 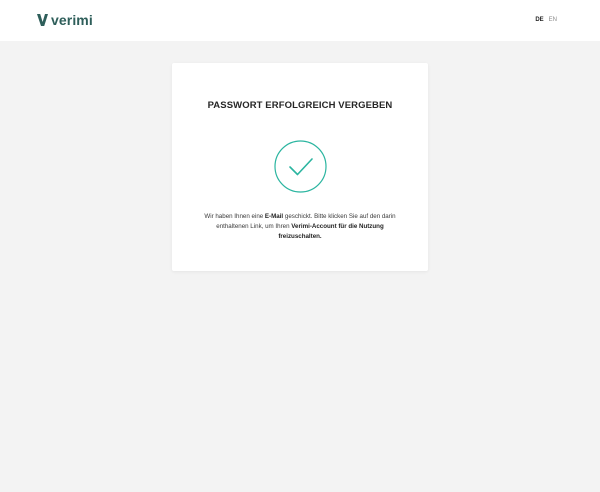 I want to click on language-option-en: EN, so click(x=553, y=20).